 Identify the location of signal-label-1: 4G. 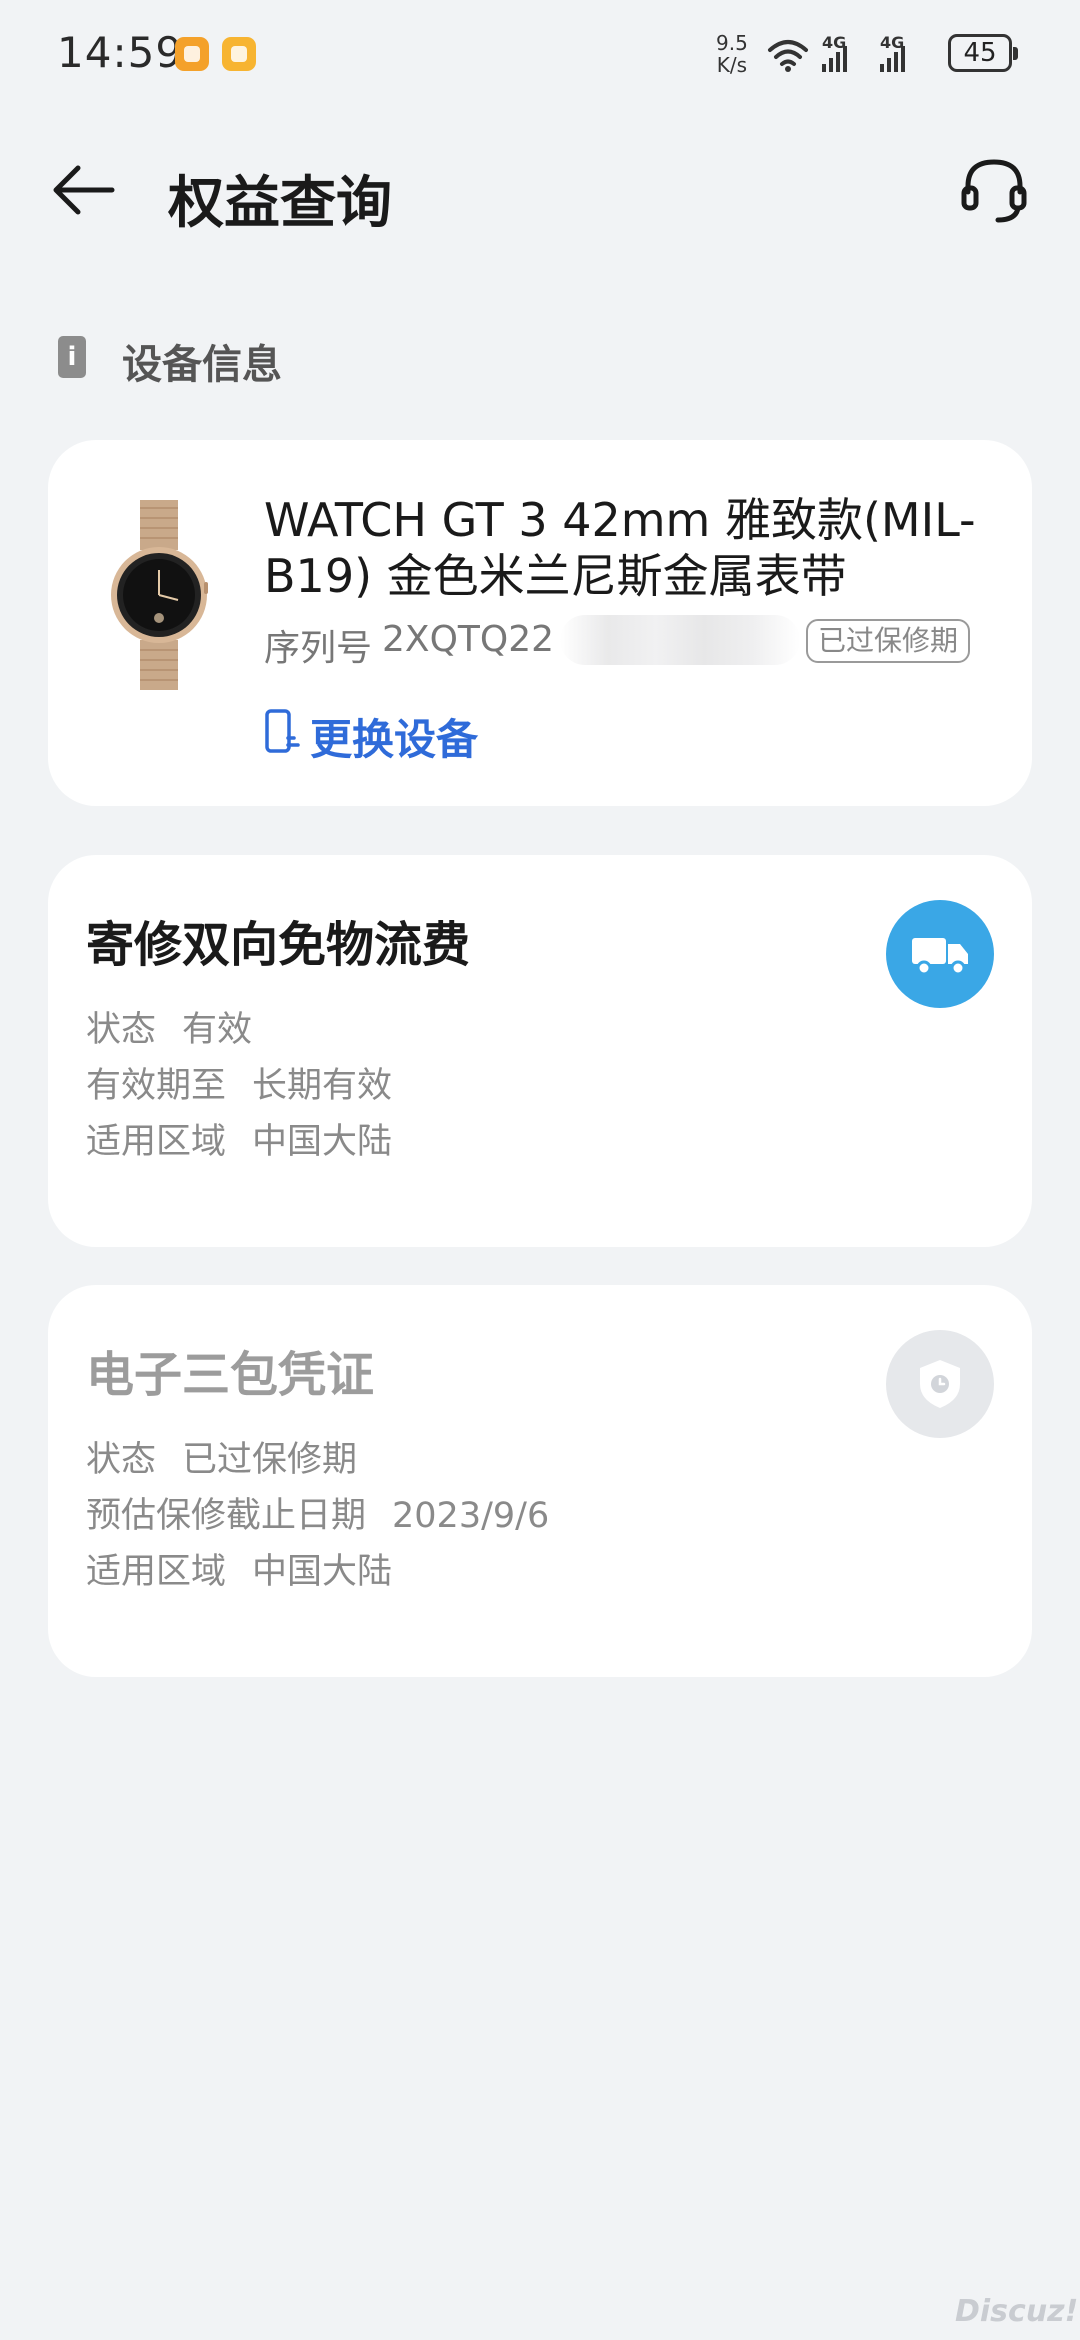
(834, 42).